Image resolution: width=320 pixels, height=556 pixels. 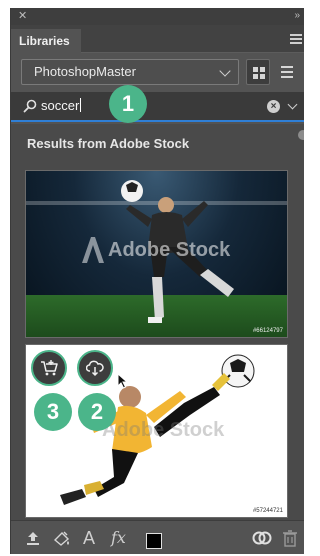 I want to click on mouse-cursor-icon, so click(x=123, y=381).